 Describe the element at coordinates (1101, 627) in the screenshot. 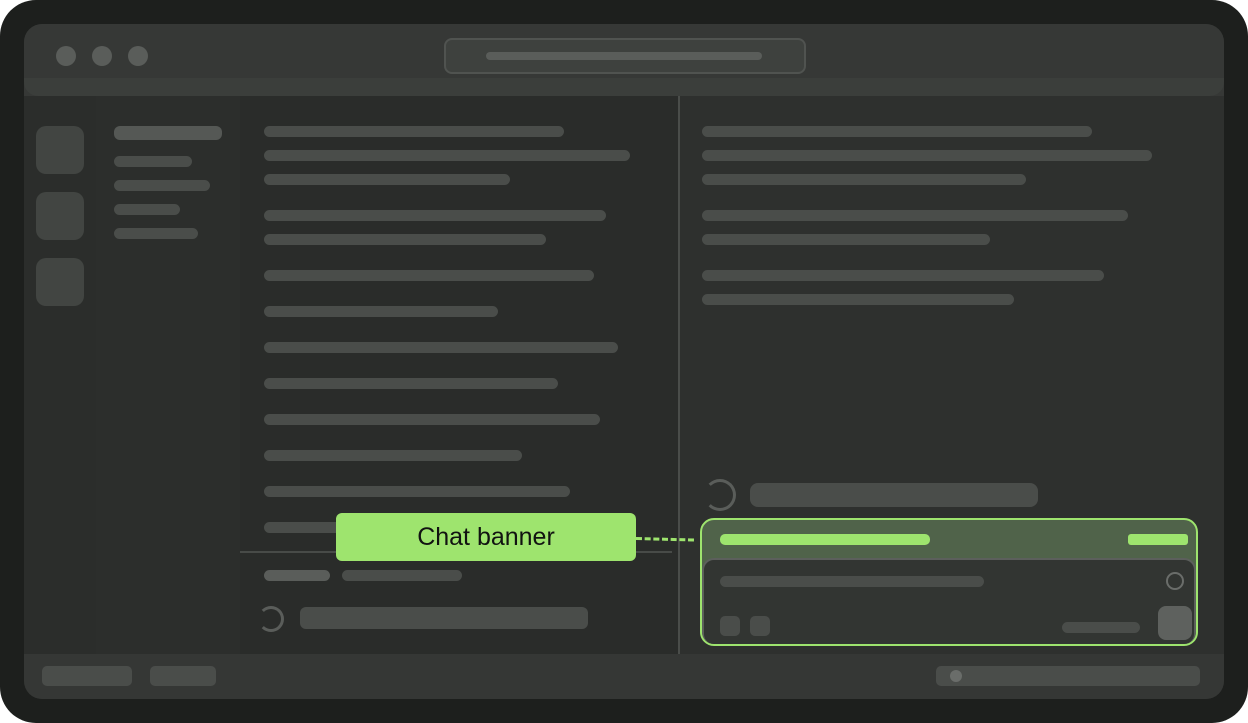

I see `composer-hint-placeholder` at that location.